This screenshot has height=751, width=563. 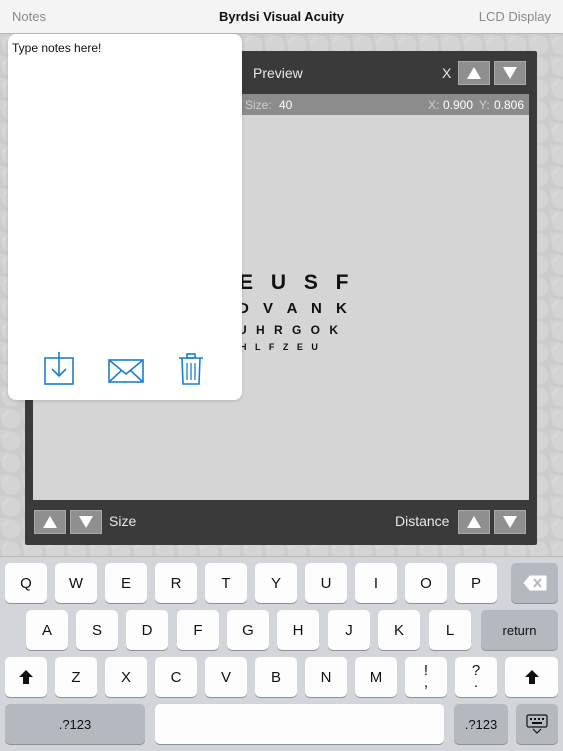 What do you see at coordinates (126, 583) in the screenshot?
I see `key-e: E` at bounding box center [126, 583].